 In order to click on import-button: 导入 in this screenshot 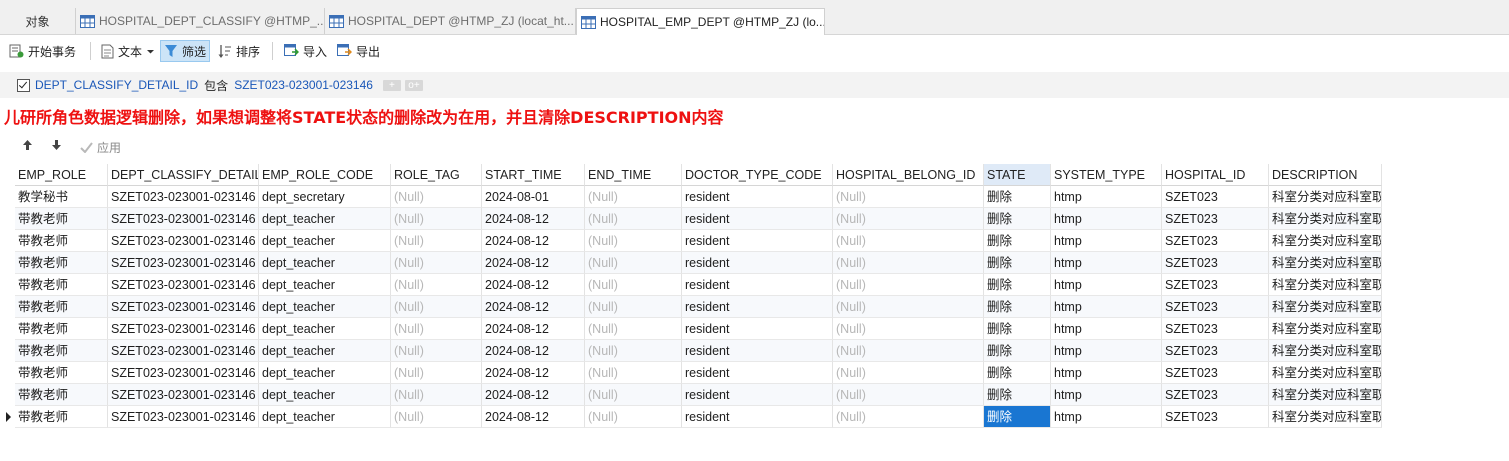, I will do `click(305, 51)`.